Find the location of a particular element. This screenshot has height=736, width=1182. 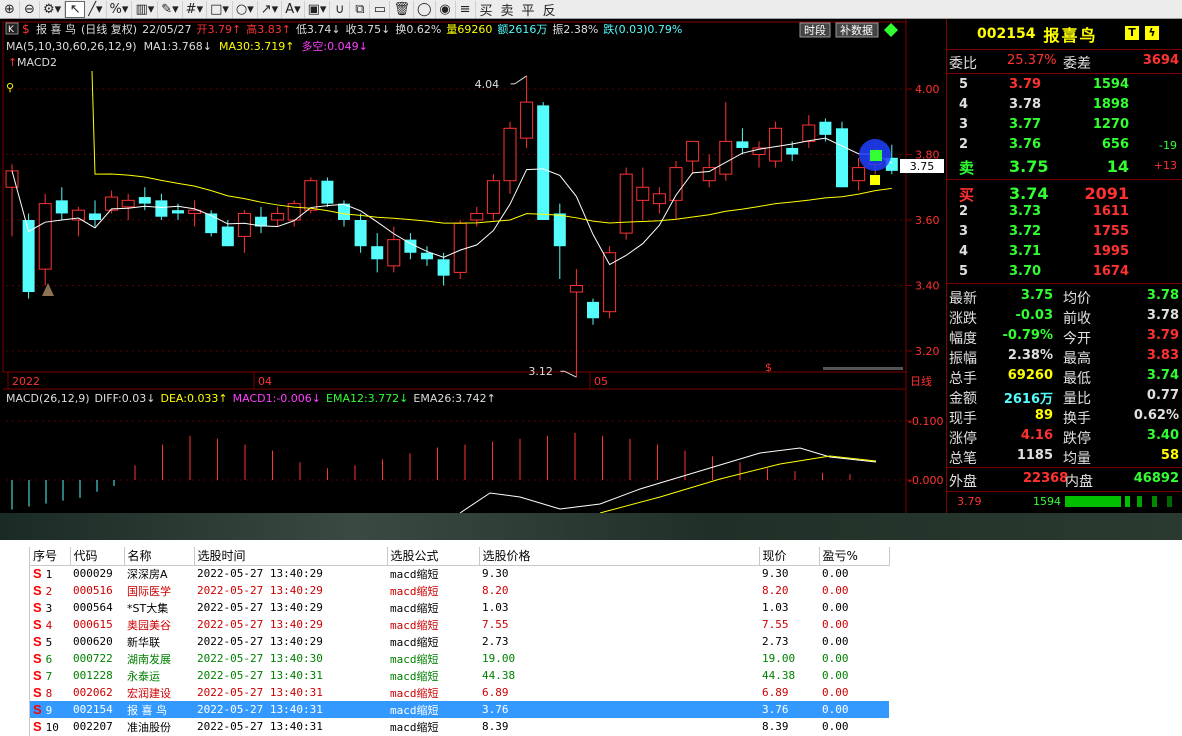

percent-tool-icon: %▾ is located at coordinates (120, 9).